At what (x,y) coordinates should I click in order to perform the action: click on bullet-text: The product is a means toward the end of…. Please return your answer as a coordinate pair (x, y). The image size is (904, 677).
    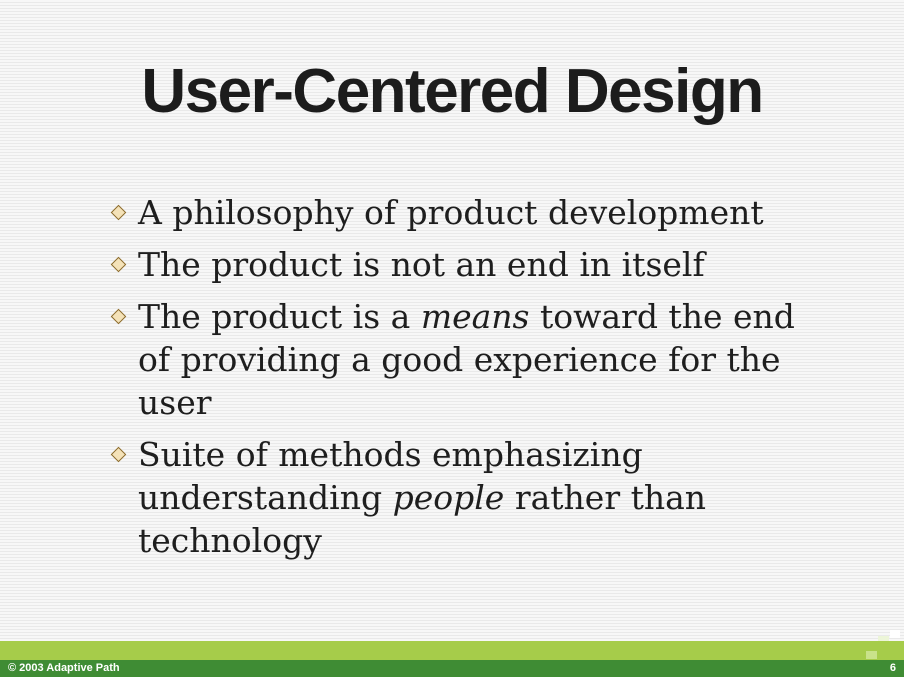
    Looking at the image, I should click on (466, 359).